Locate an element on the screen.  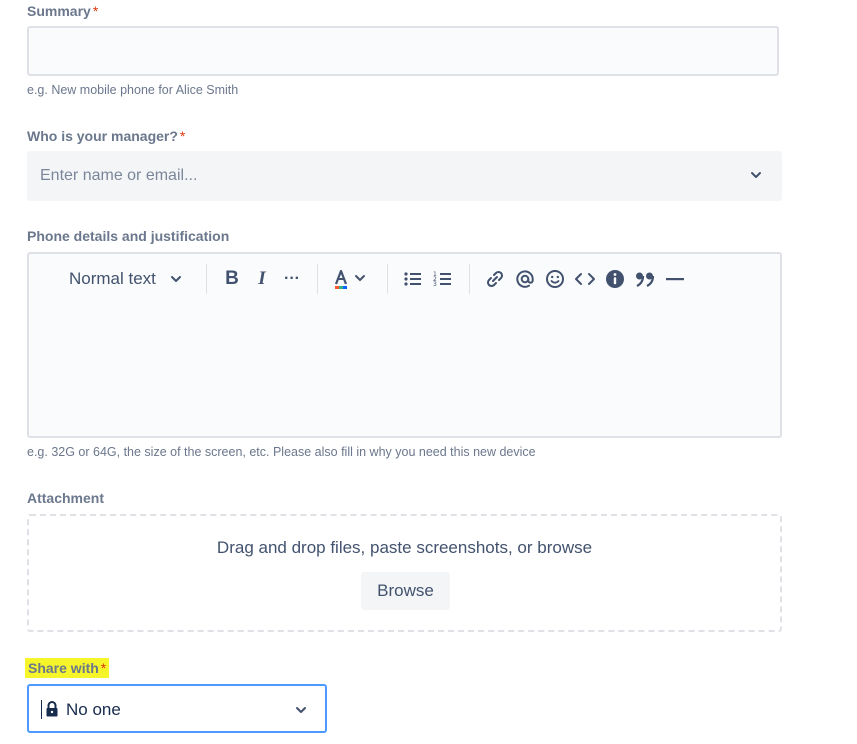
share-with-label: Share with * is located at coordinates (67, 668).